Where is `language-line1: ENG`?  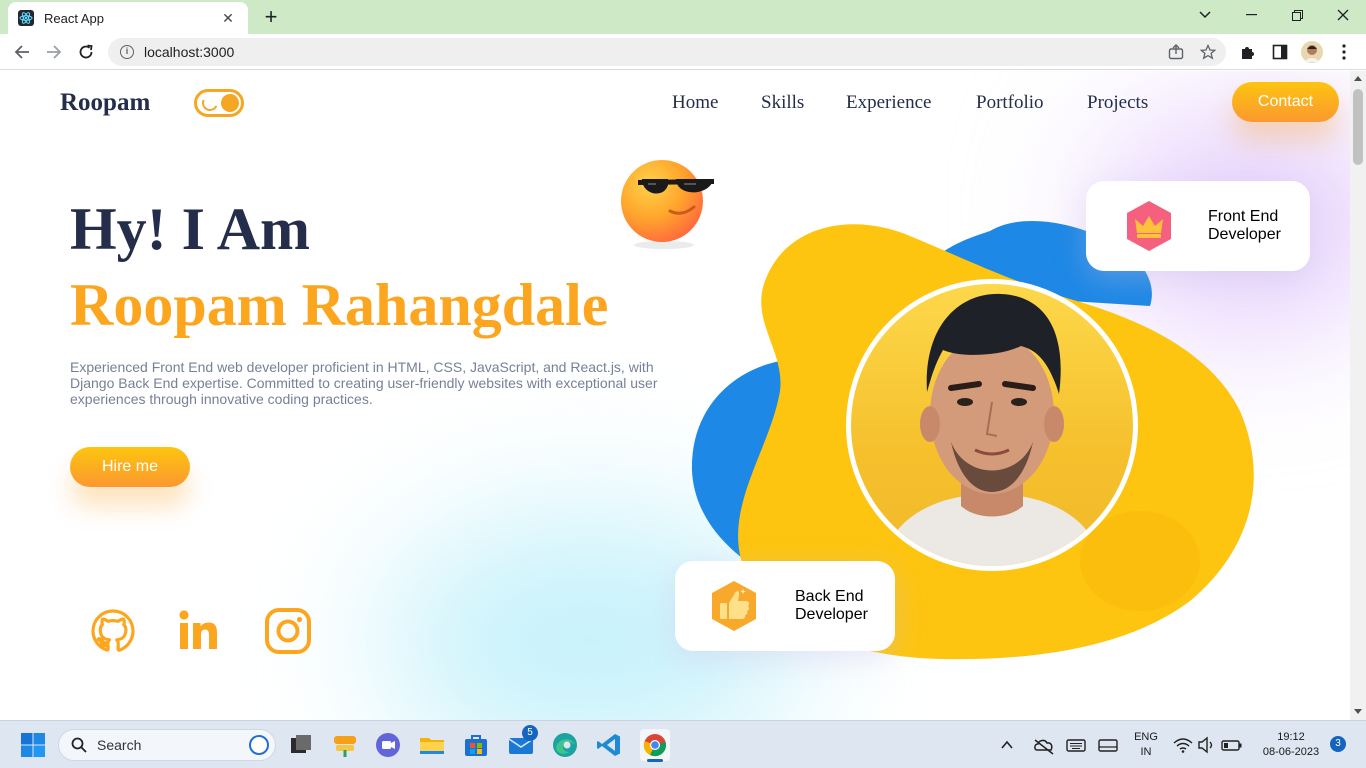 language-line1: ENG is located at coordinates (1146, 737).